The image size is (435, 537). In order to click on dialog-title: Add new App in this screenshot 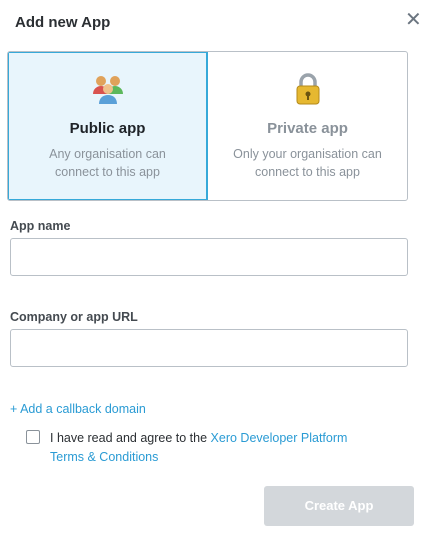, I will do `click(63, 22)`.